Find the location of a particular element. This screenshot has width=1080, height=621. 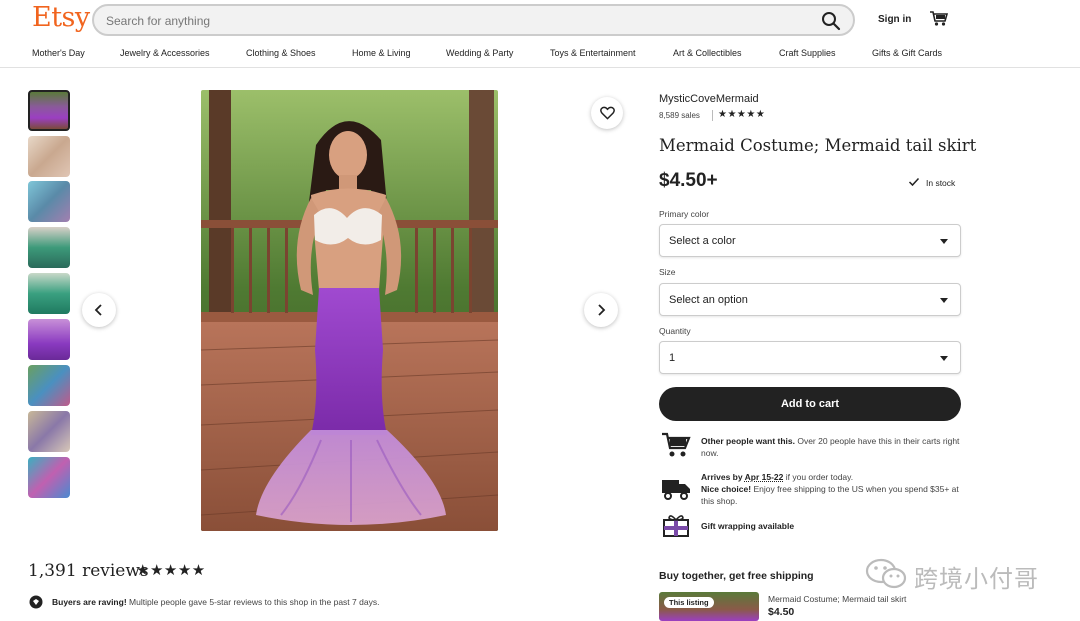

gift-icon is located at coordinates (676, 526).